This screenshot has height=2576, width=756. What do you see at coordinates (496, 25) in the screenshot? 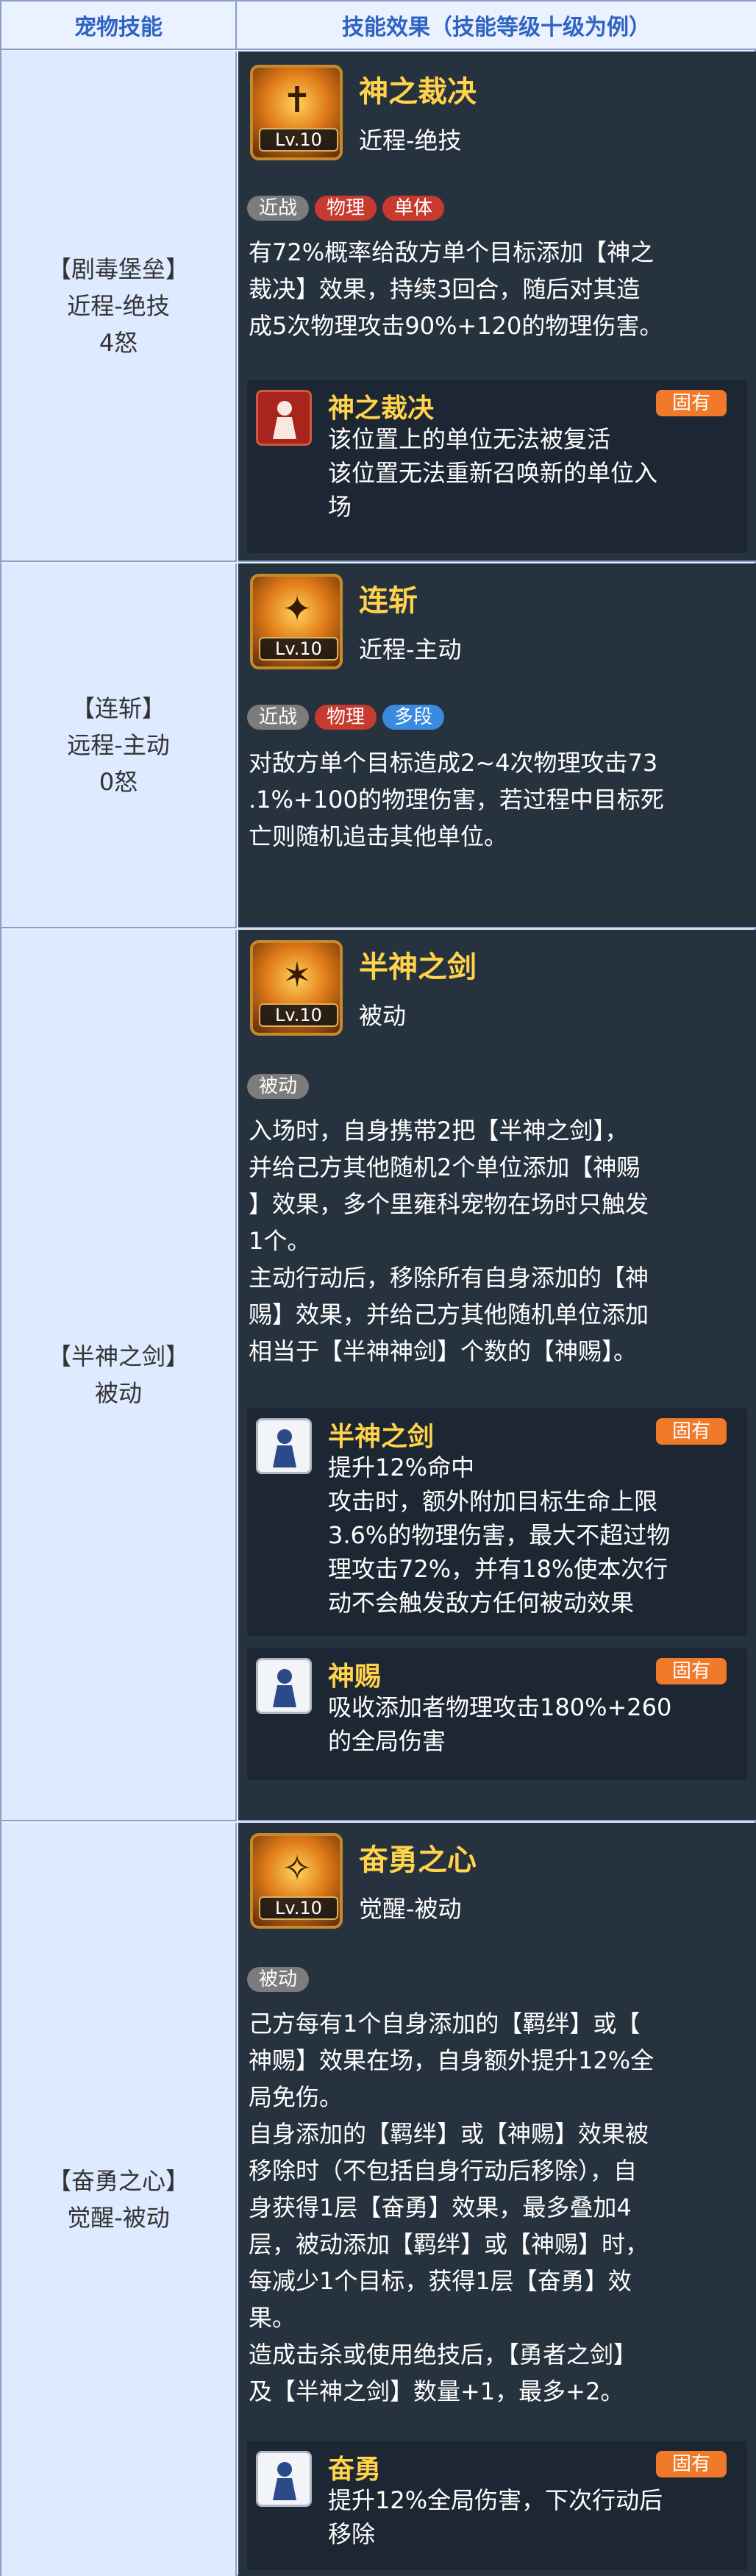
I see `header-skill-effect: 技能效果（技能等级十级为例）` at bounding box center [496, 25].